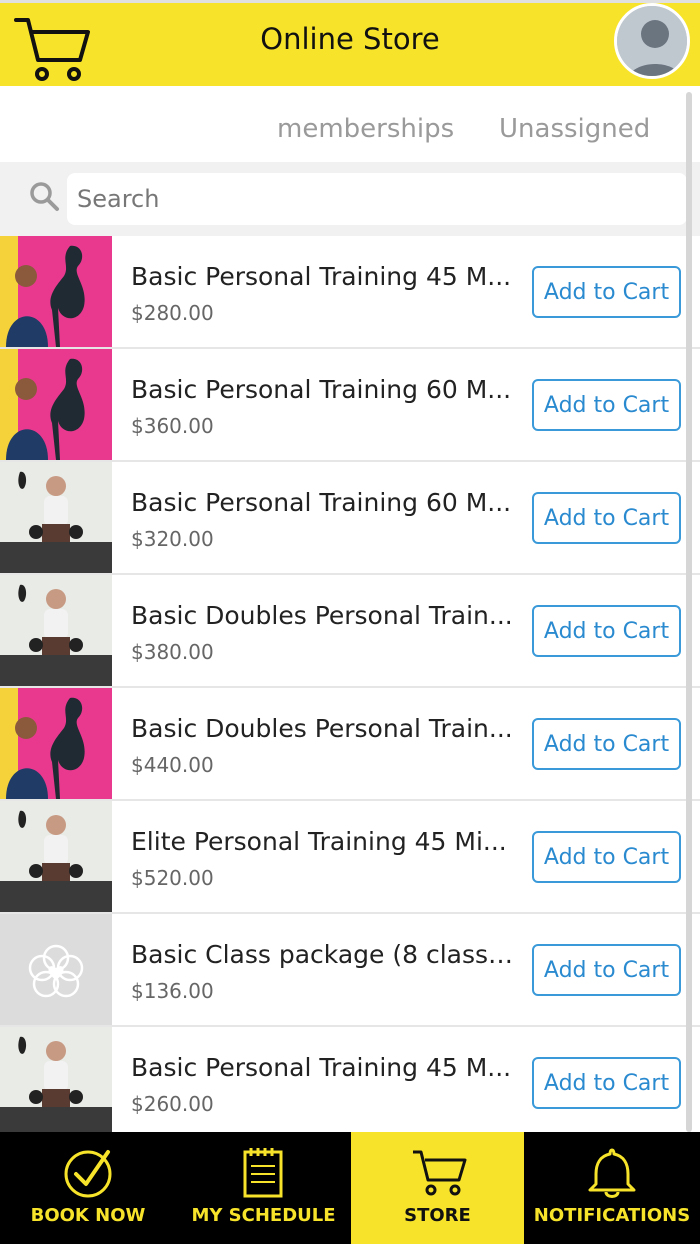 The width and height of the screenshot is (700, 1244). Describe the element at coordinates (365, 129) in the screenshot. I see `tab-memberships: memberships` at that location.